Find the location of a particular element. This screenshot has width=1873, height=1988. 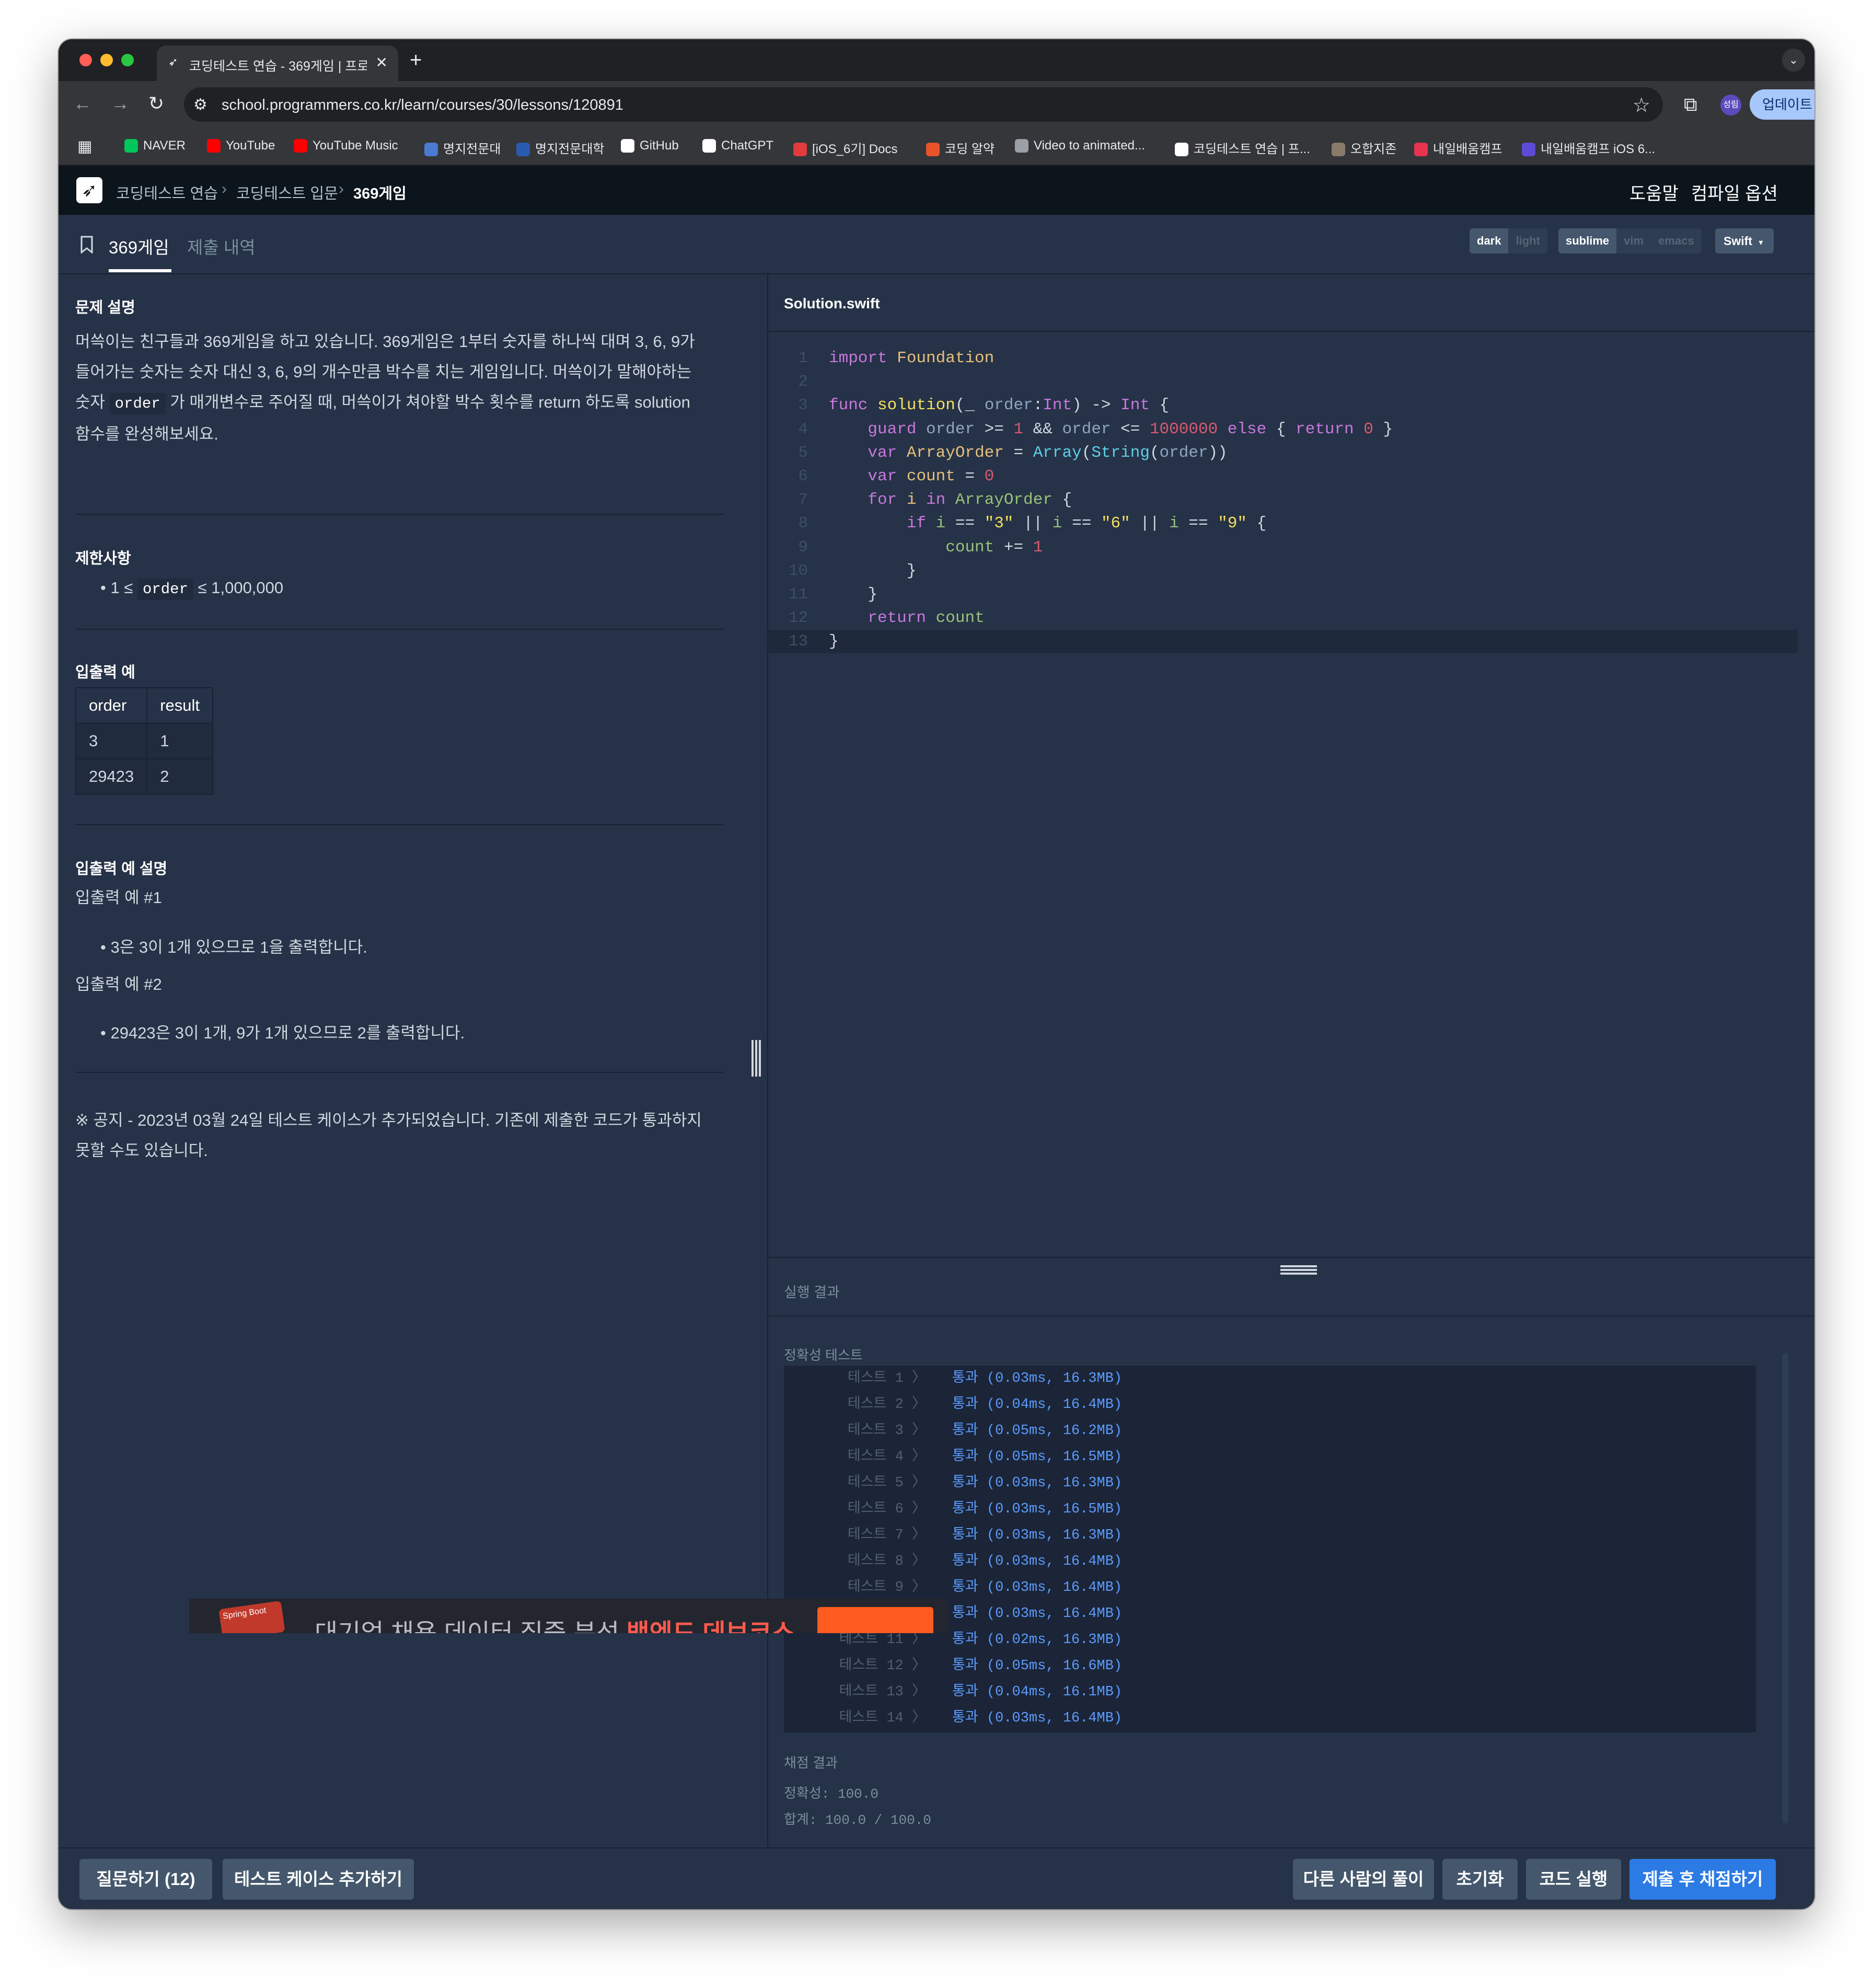

add-testcase-button: 테스트 케이스 추가하기 is located at coordinates (318, 1879).